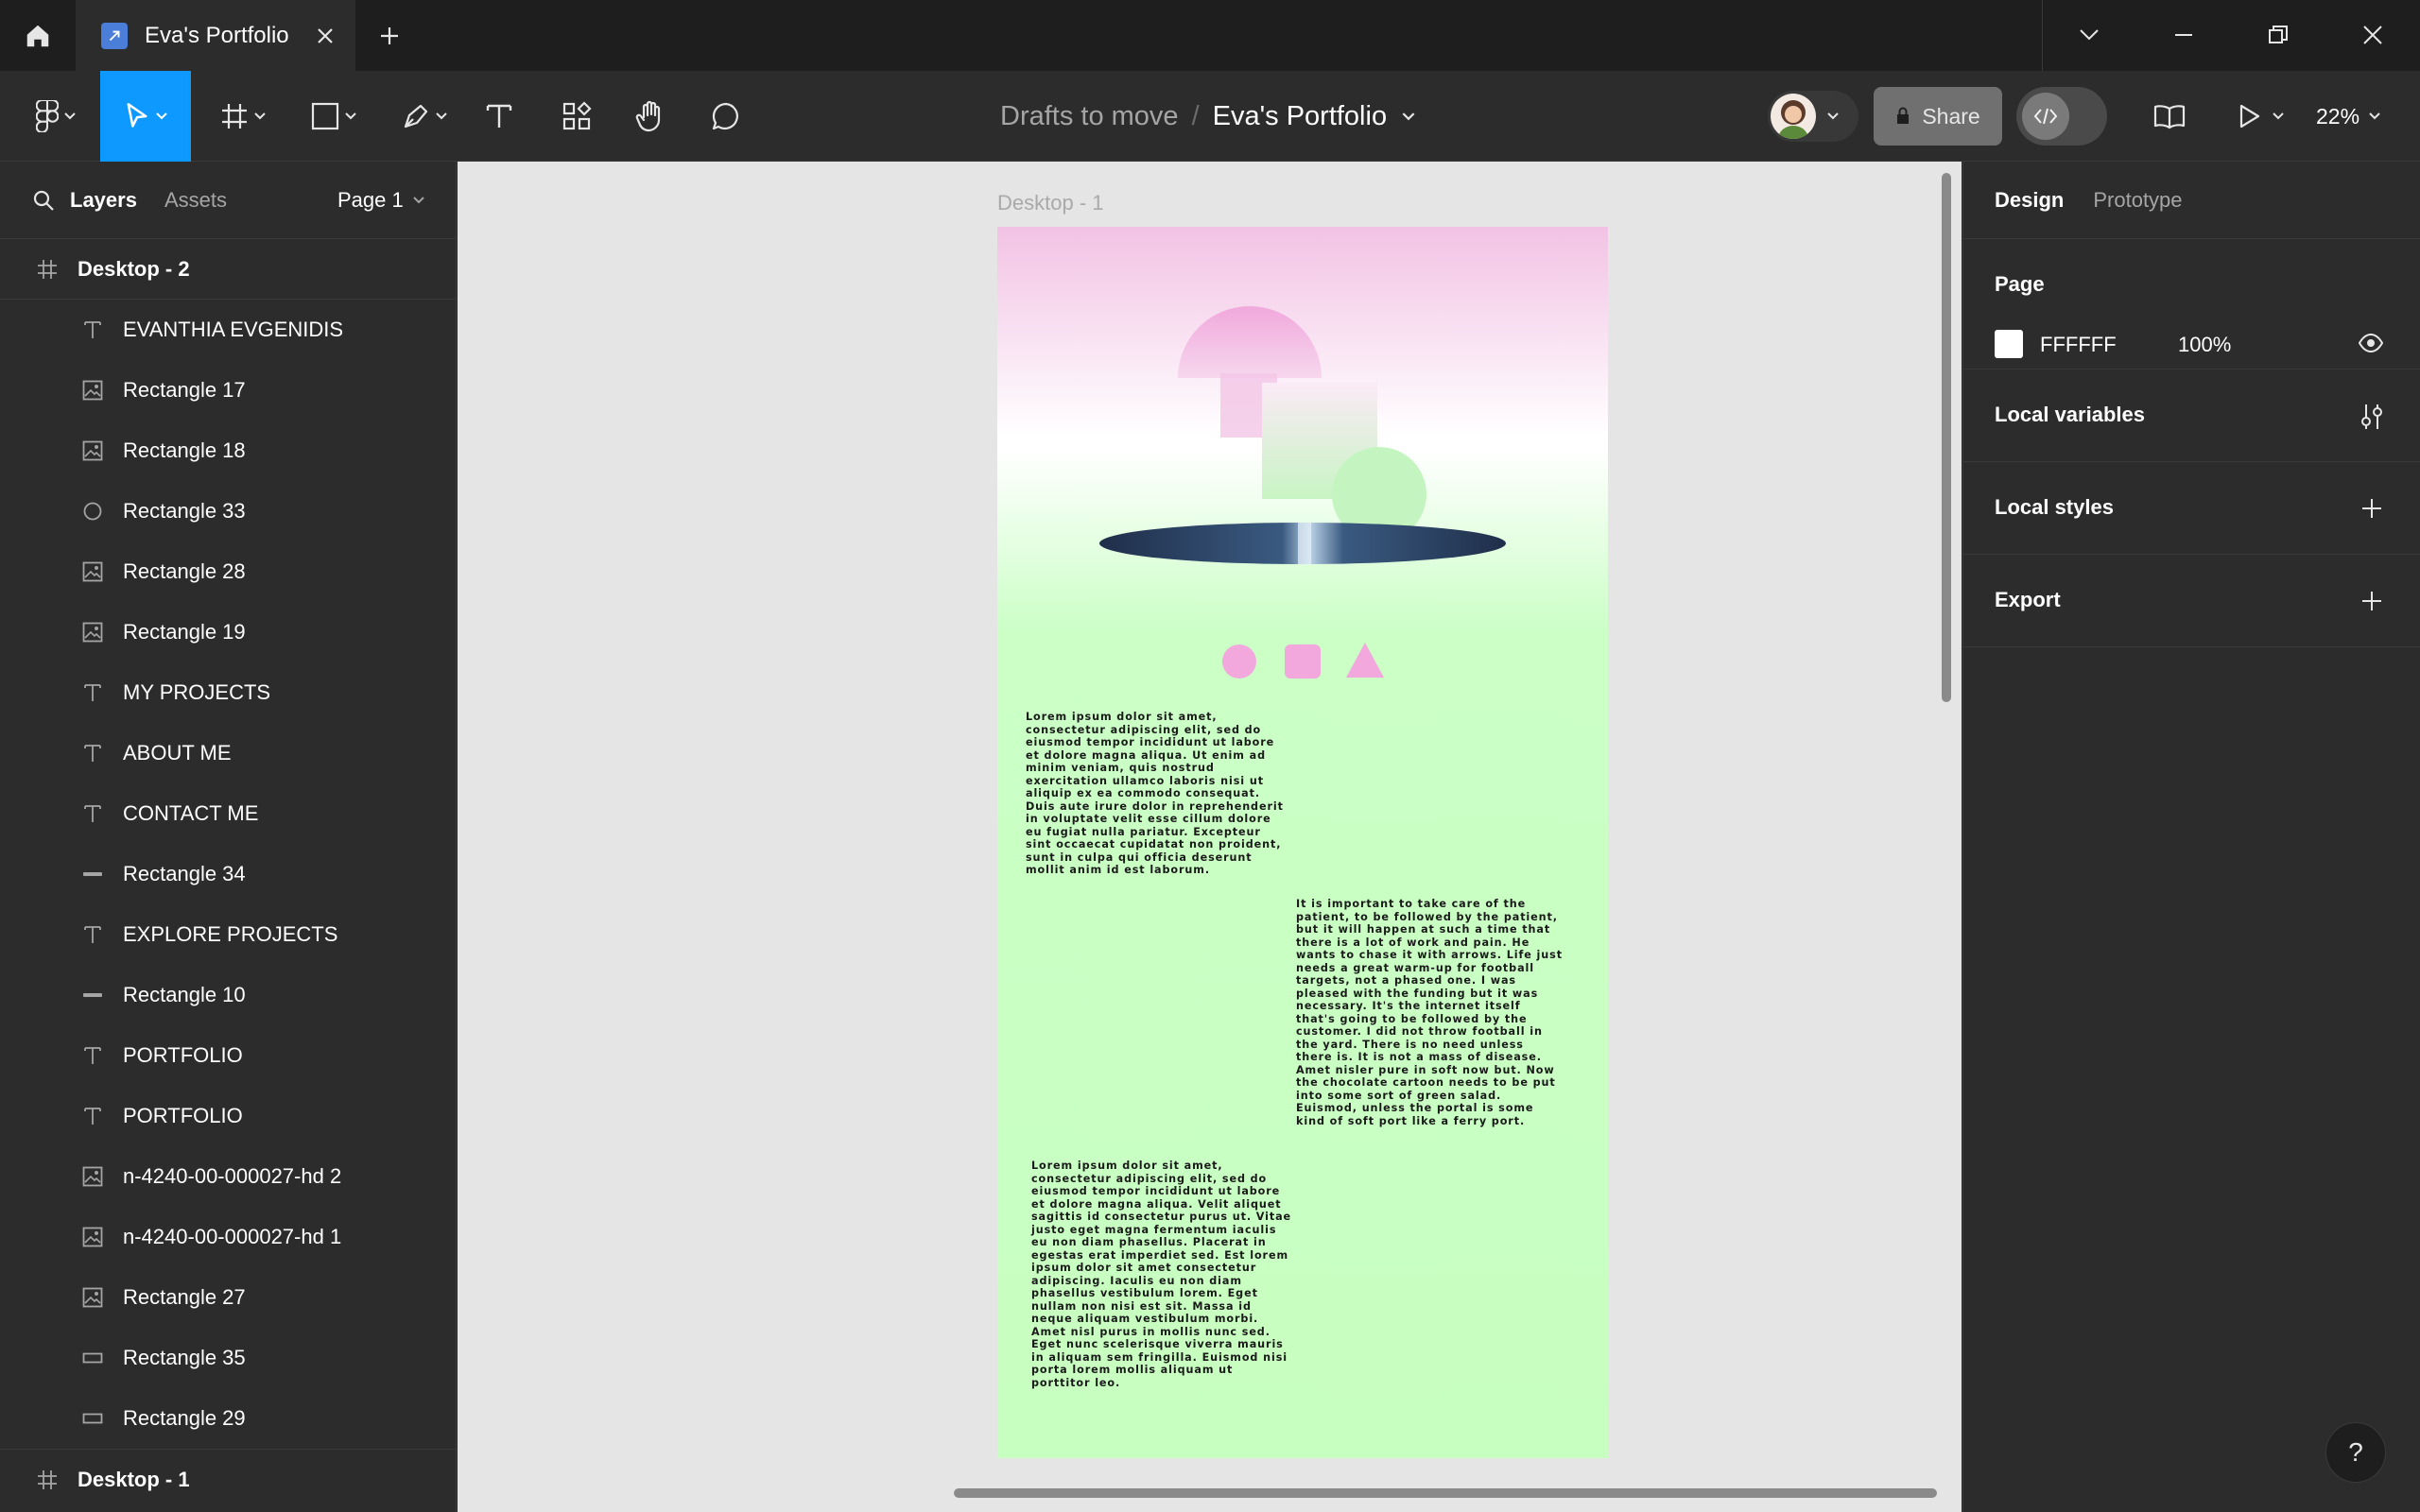 The height and width of the screenshot is (1512, 2420). I want to click on properties-tabs: Design Prototype, so click(2191, 200).